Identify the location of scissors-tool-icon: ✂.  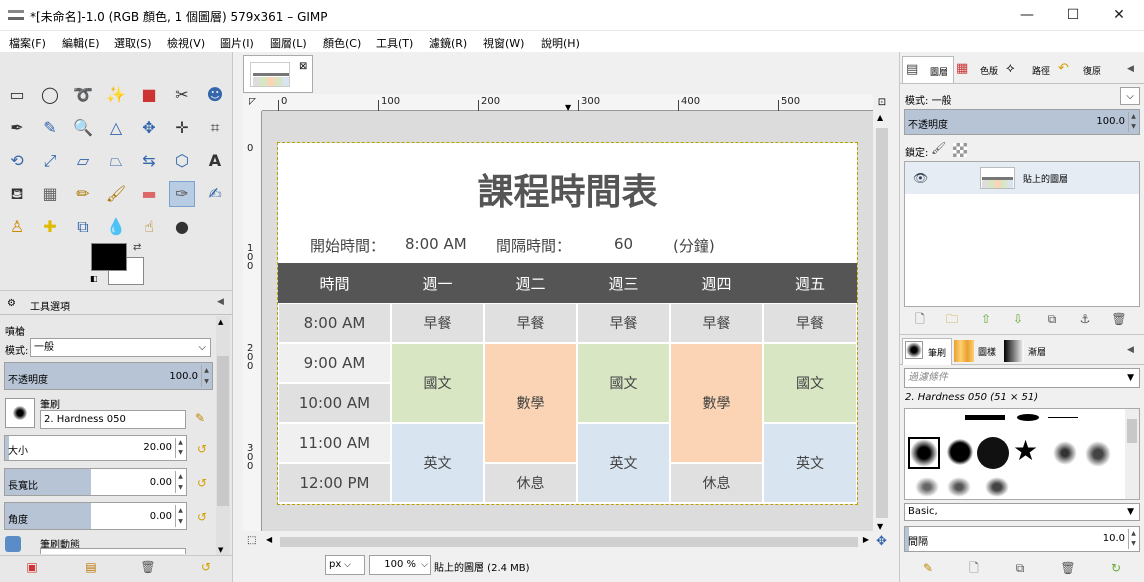
(182, 95).